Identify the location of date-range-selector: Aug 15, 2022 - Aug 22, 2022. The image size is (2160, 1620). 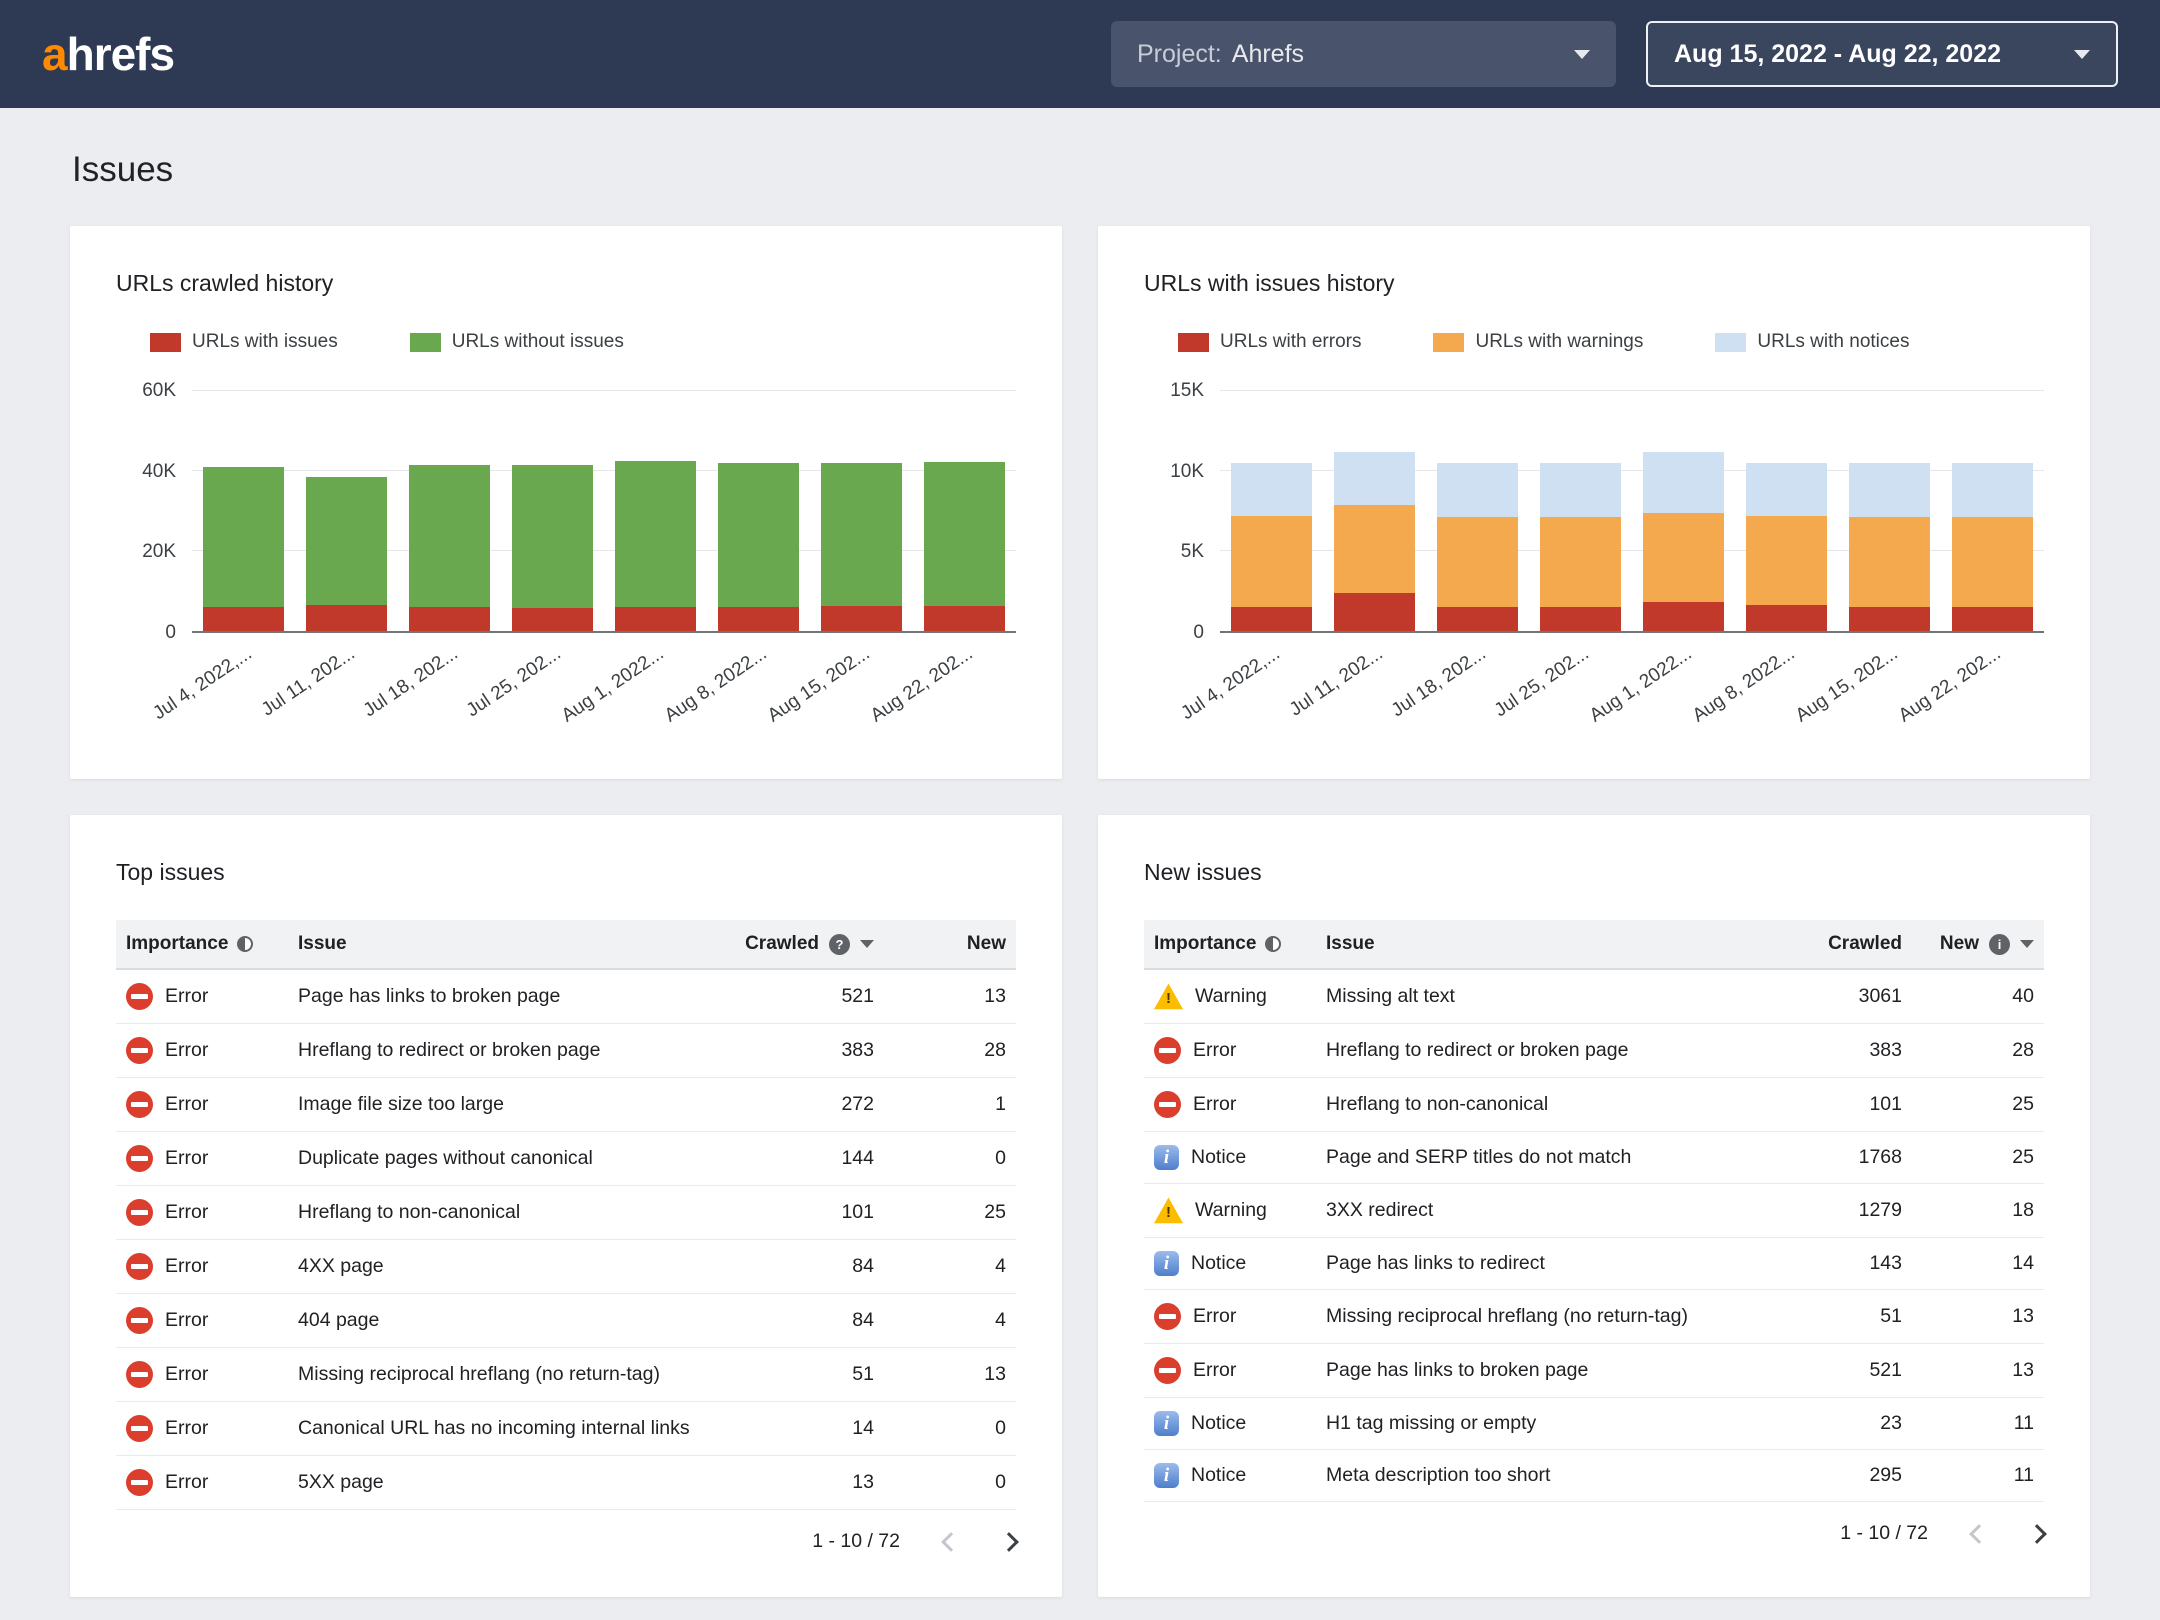
(1882, 54).